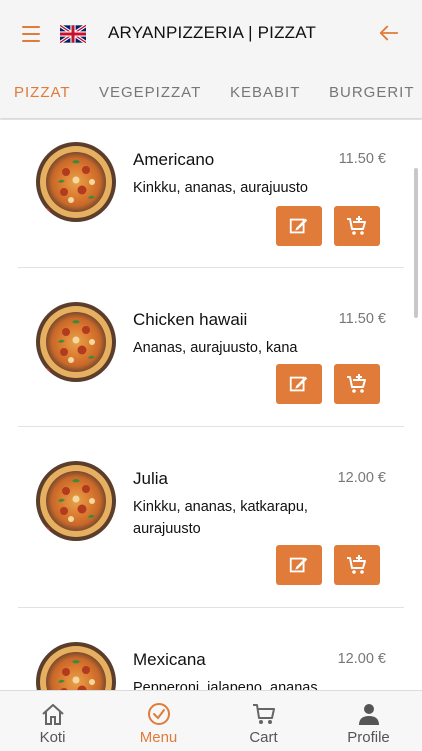  I want to click on item-description: Pepperoni, jalapeno, ananas,, so click(227, 685).